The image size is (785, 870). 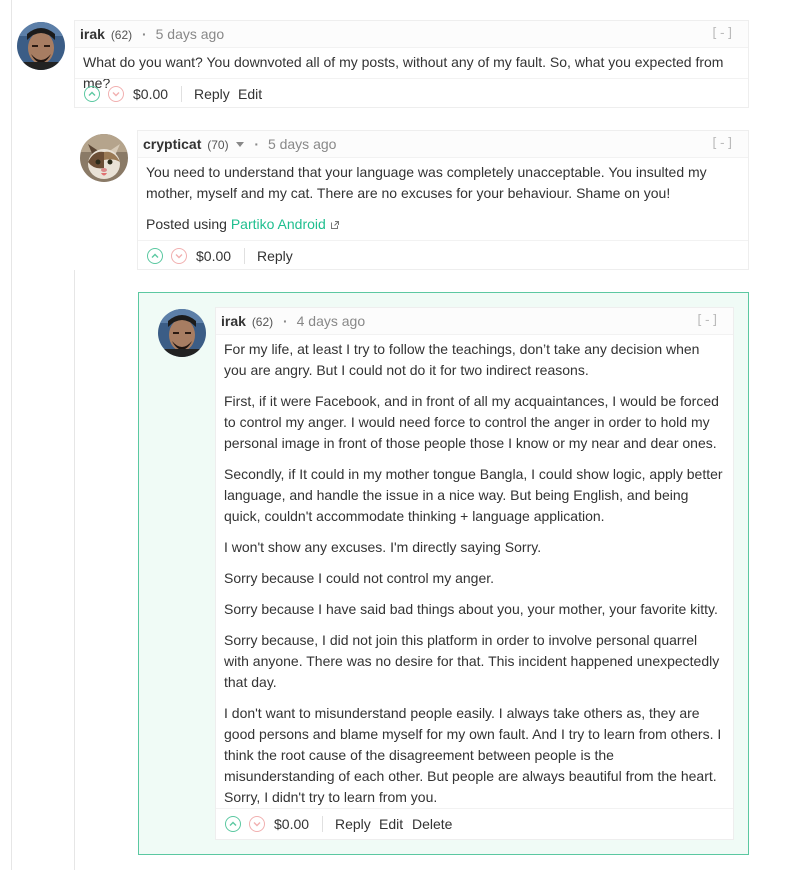 I want to click on thread-indent-rule, so click(x=11, y=435).